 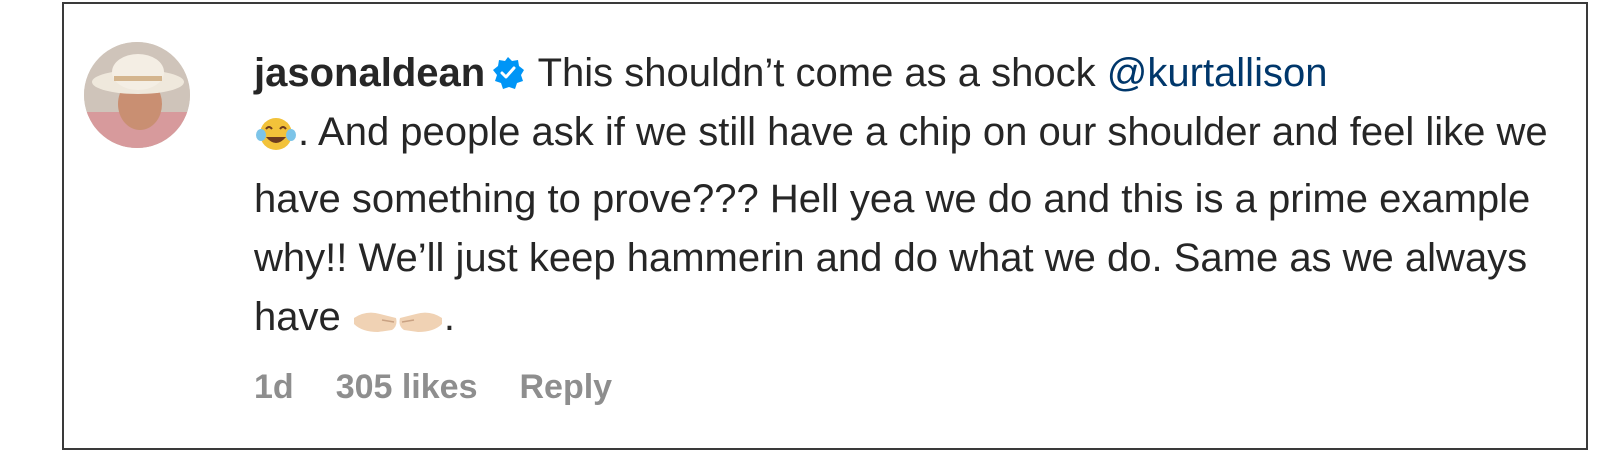 What do you see at coordinates (565, 387) in the screenshot?
I see `reply-button: Reply` at bounding box center [565, 387].